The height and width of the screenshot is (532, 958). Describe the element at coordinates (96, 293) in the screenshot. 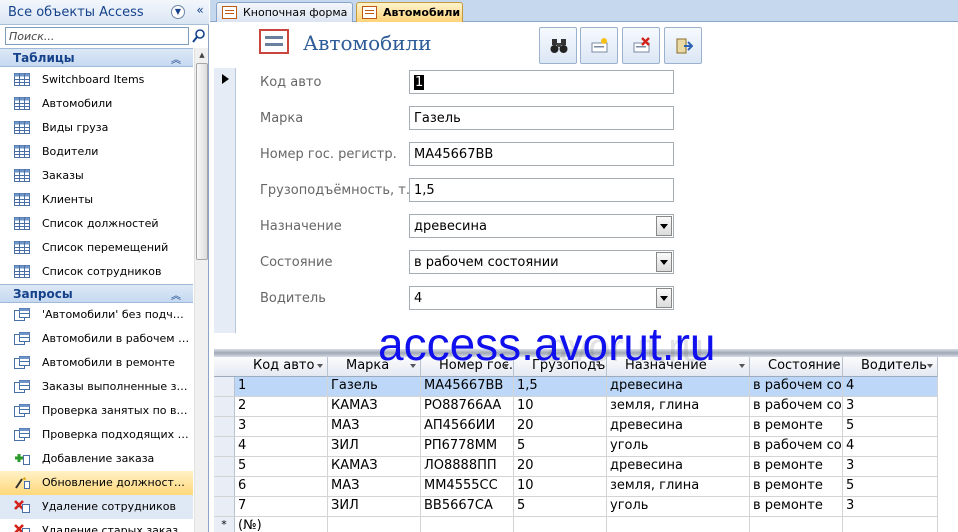

I see `nav-group-header: Запросы ︽` at that location.